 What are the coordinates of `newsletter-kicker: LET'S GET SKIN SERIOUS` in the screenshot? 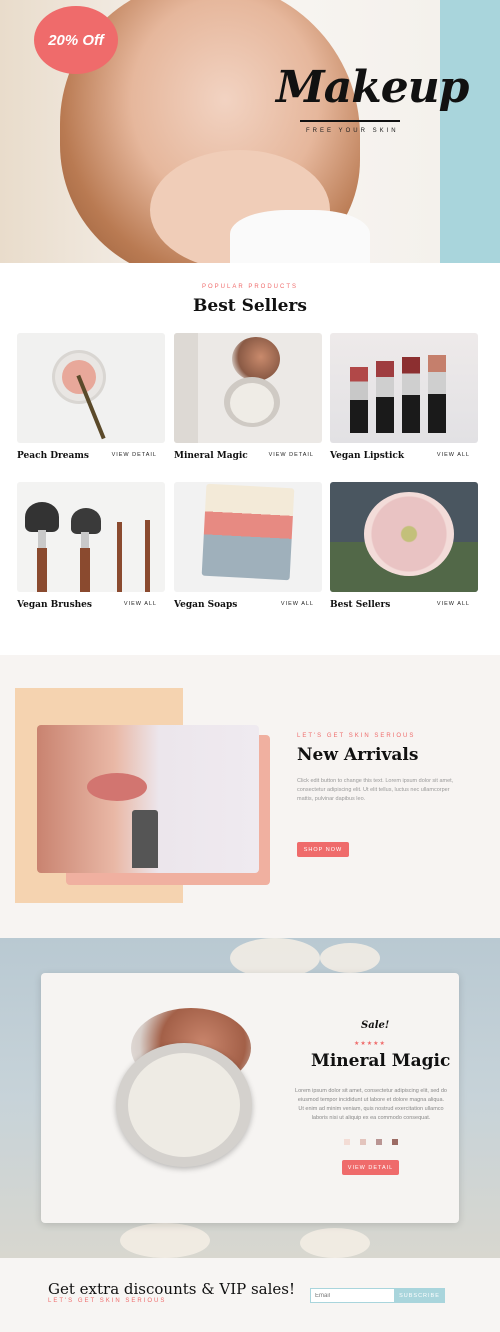 It's located at (107, 1301).